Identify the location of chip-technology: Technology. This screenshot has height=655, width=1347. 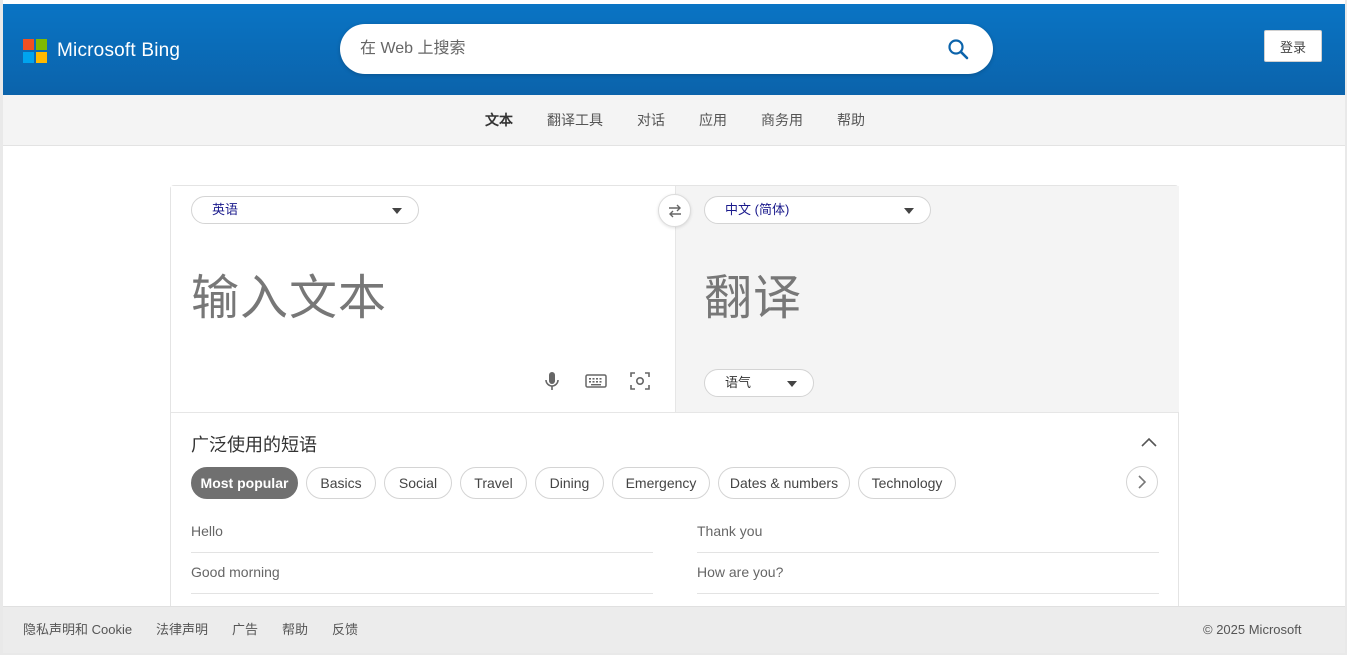
(907, 483).